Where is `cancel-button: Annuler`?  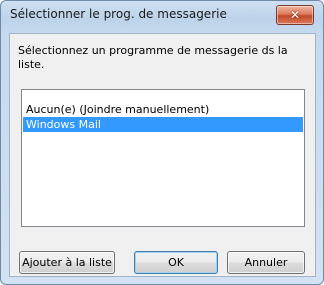 cancel-button: Annuler is located at coordinates (266, 262).